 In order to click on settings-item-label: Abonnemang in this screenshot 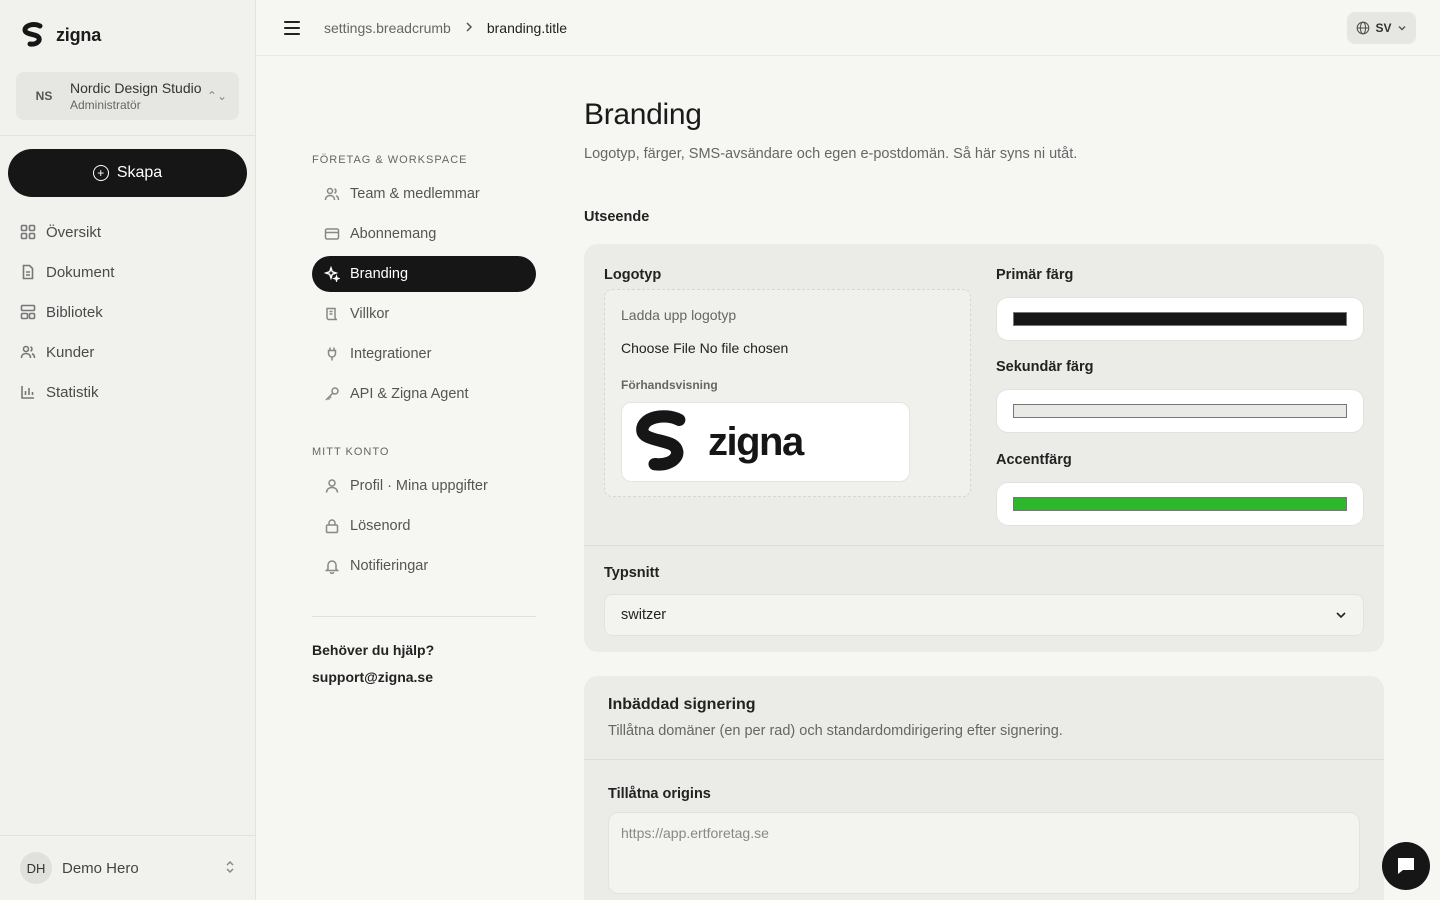, I will do `click(393, 234)`.